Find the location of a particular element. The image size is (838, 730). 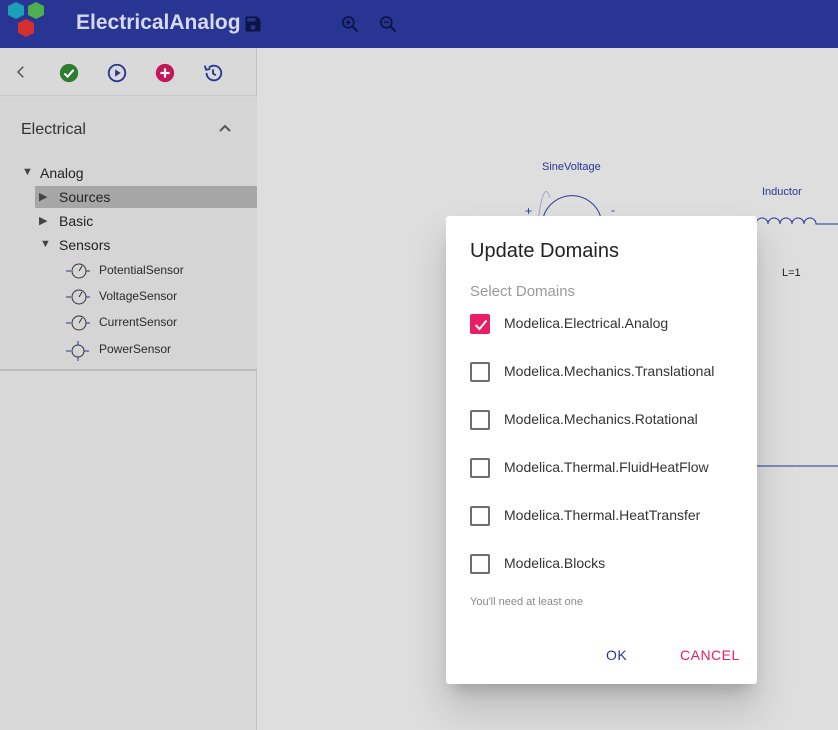

tree-leaf-label: PotentialSensor is located at coordinates (141, 270).